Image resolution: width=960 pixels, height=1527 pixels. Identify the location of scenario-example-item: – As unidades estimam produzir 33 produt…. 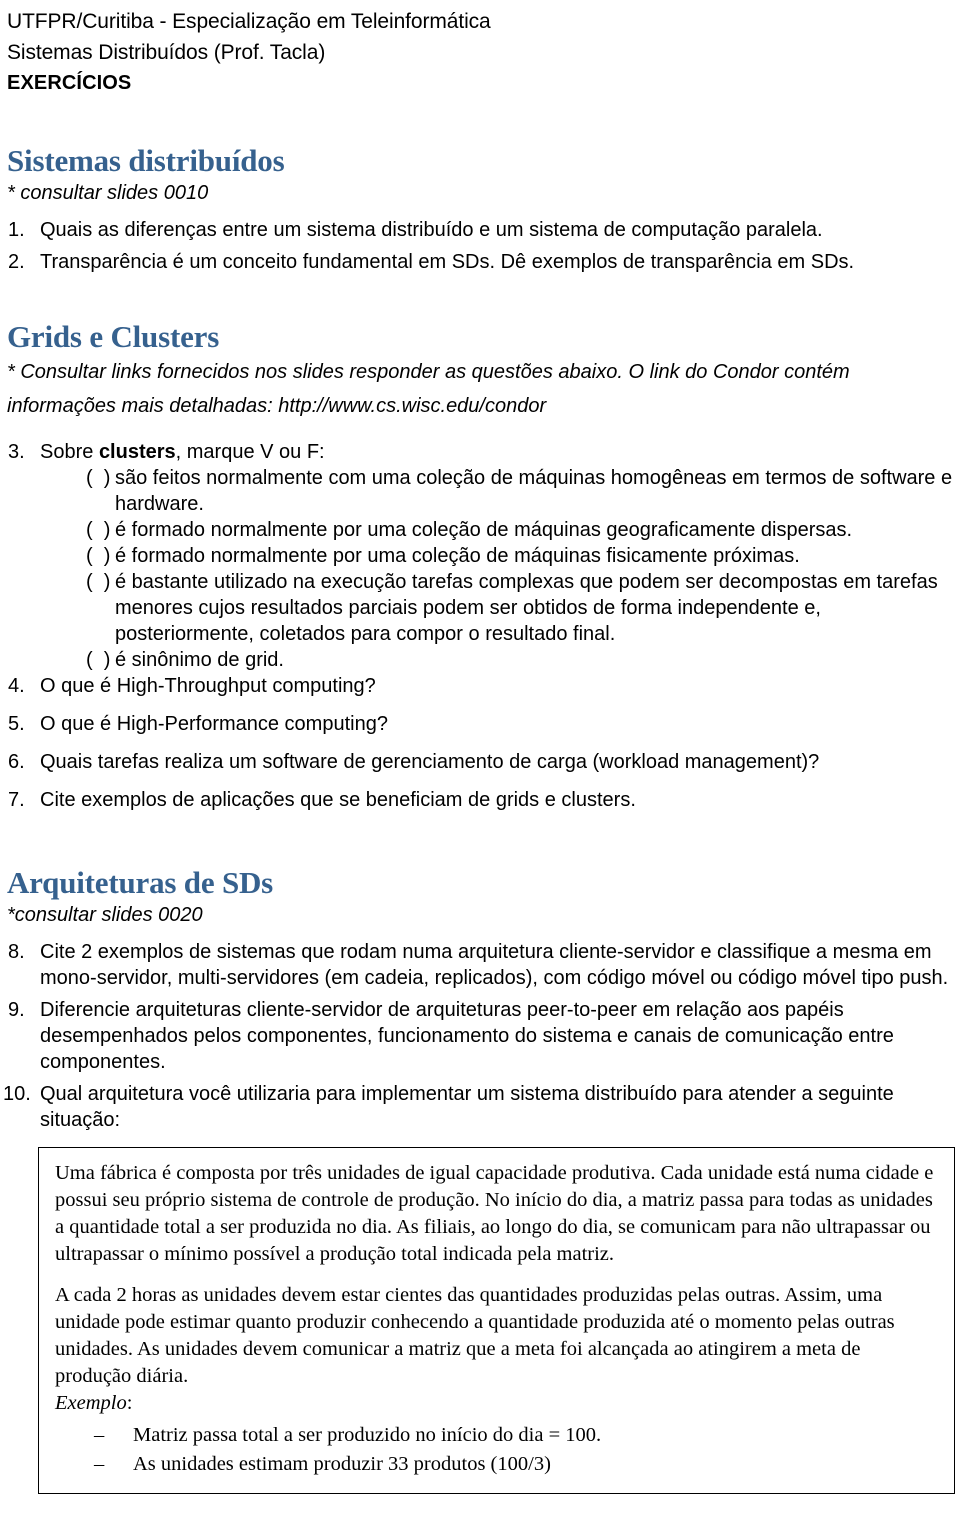
(497, 1464).